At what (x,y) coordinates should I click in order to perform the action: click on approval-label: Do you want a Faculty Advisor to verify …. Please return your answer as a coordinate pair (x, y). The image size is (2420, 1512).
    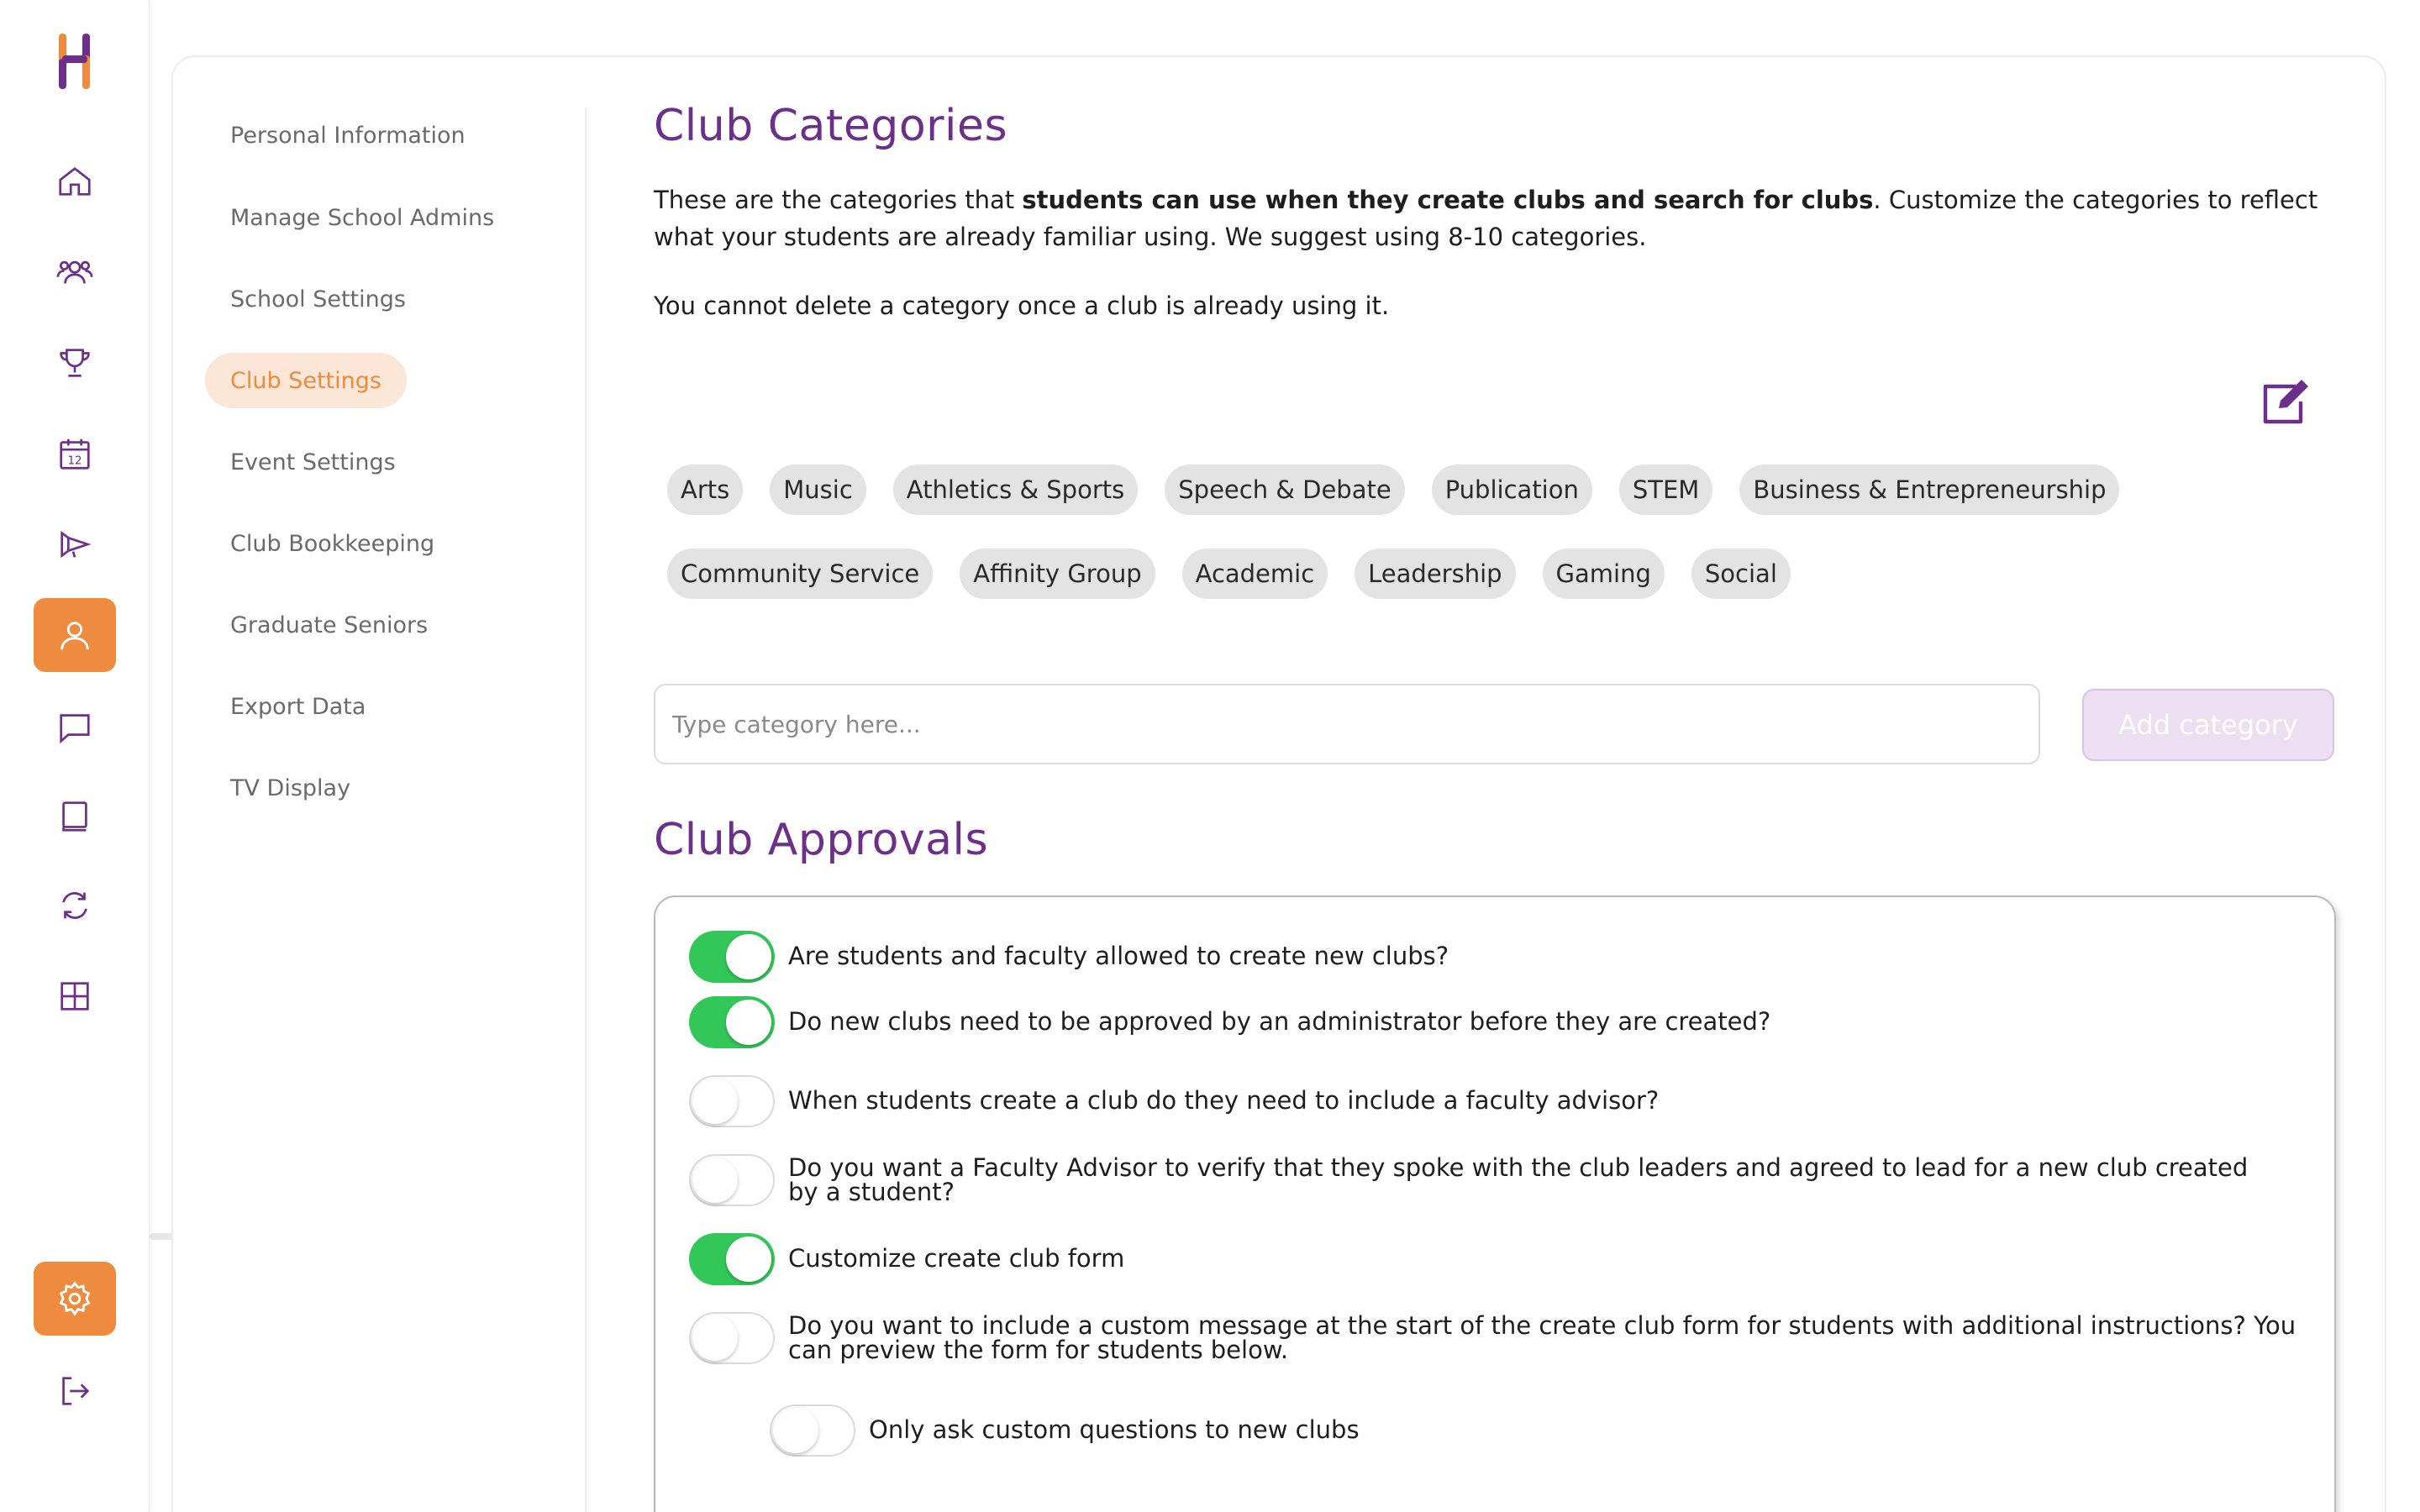
    Looking at the image, I should click on (1518, 1179).